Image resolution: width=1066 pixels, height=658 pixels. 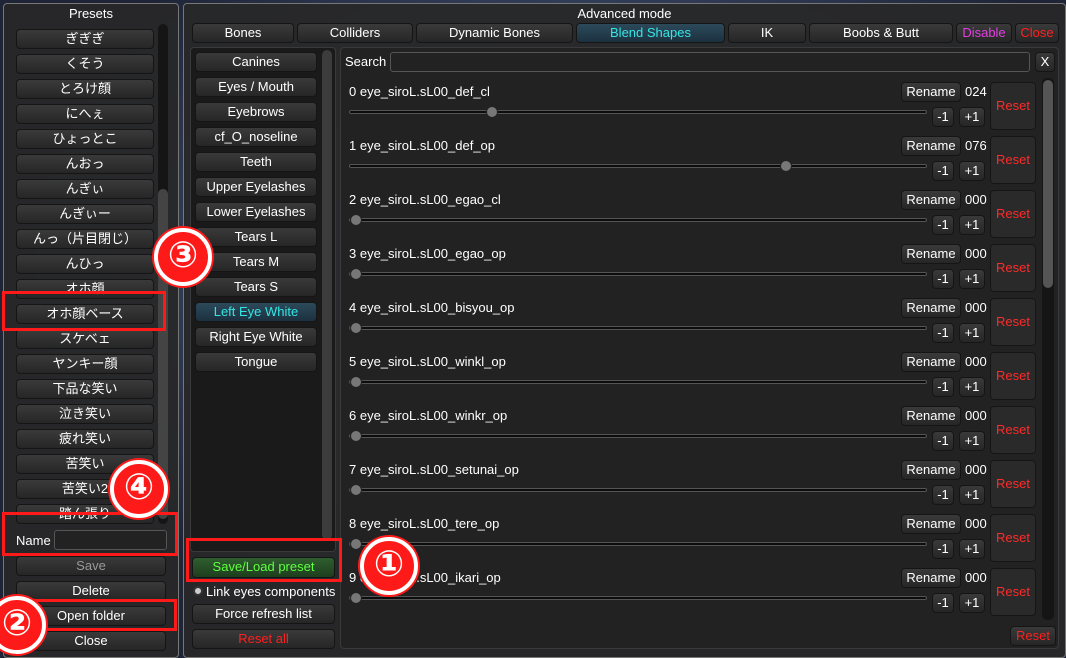 What do you see at coordinates (256, 262) in the screenshot?
I see `category-item: Tears M` at bounding box center [256, 262].